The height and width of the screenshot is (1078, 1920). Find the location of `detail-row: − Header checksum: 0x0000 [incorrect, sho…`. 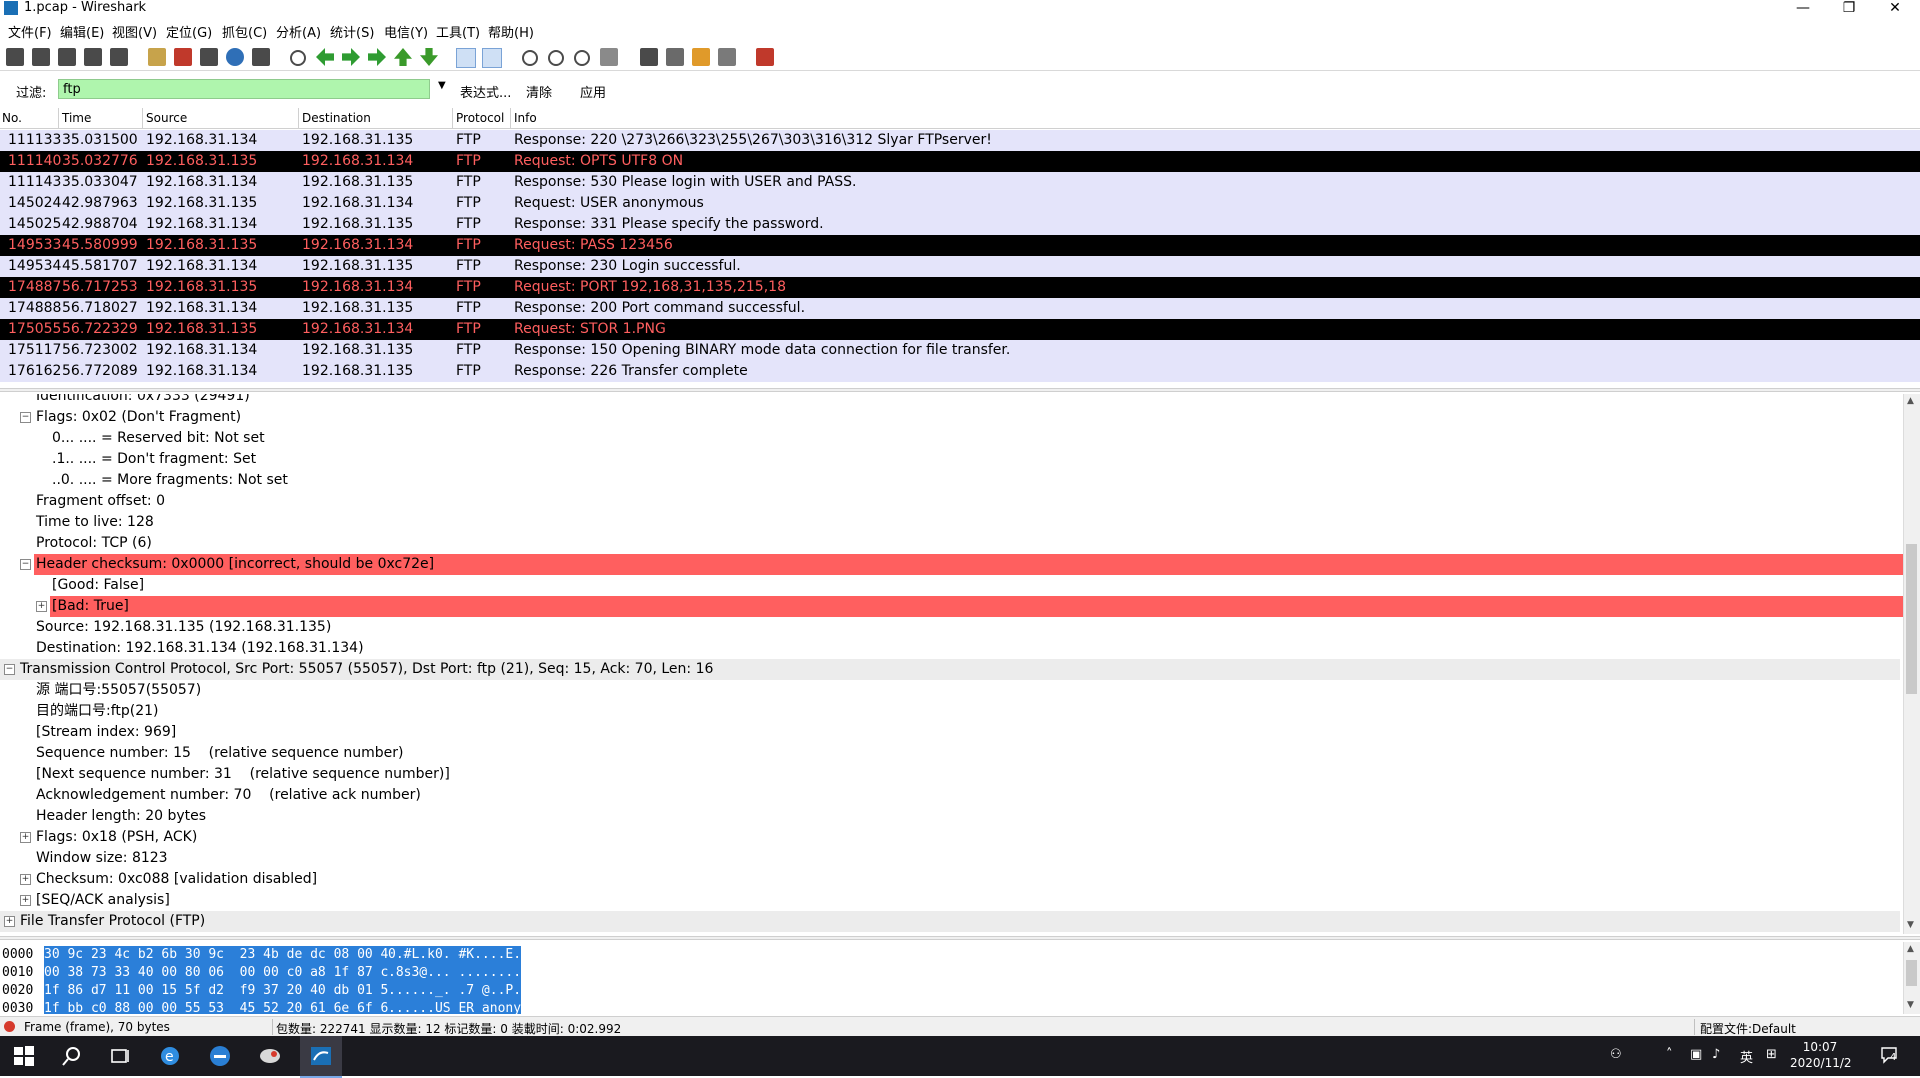

detail-row: − Header checksum: 0x0000 [incorrect, sho… is located at coordinates (962, 564).